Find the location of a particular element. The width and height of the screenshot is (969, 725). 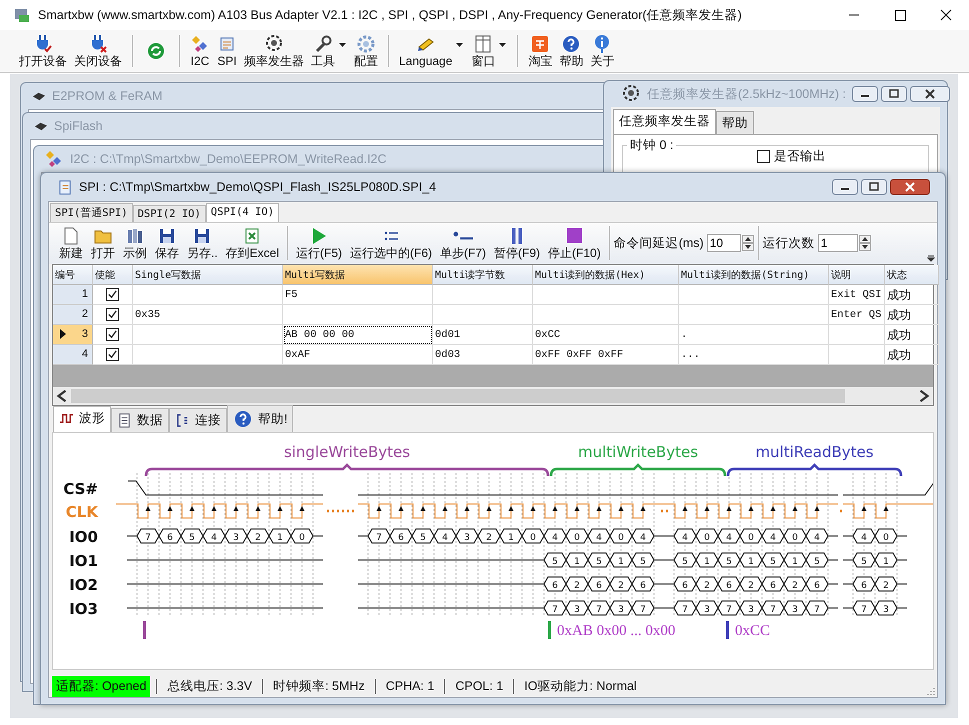

column-header: Multi写数据 is located at coordinates (358, 274).